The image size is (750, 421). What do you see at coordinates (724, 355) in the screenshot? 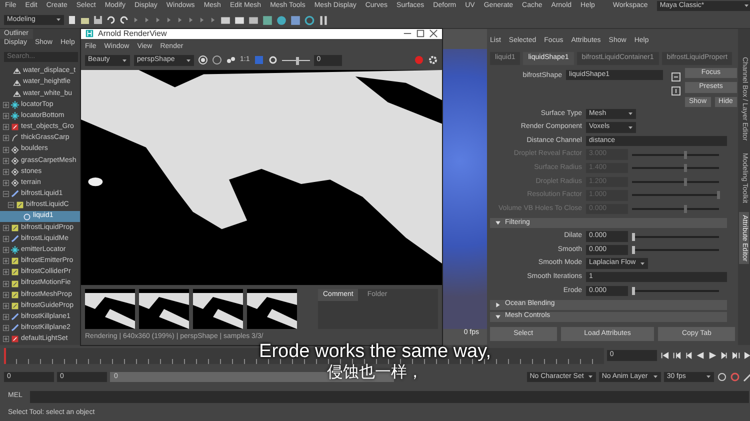
I see `step-forward-icon` at bounding box center [724, 355].